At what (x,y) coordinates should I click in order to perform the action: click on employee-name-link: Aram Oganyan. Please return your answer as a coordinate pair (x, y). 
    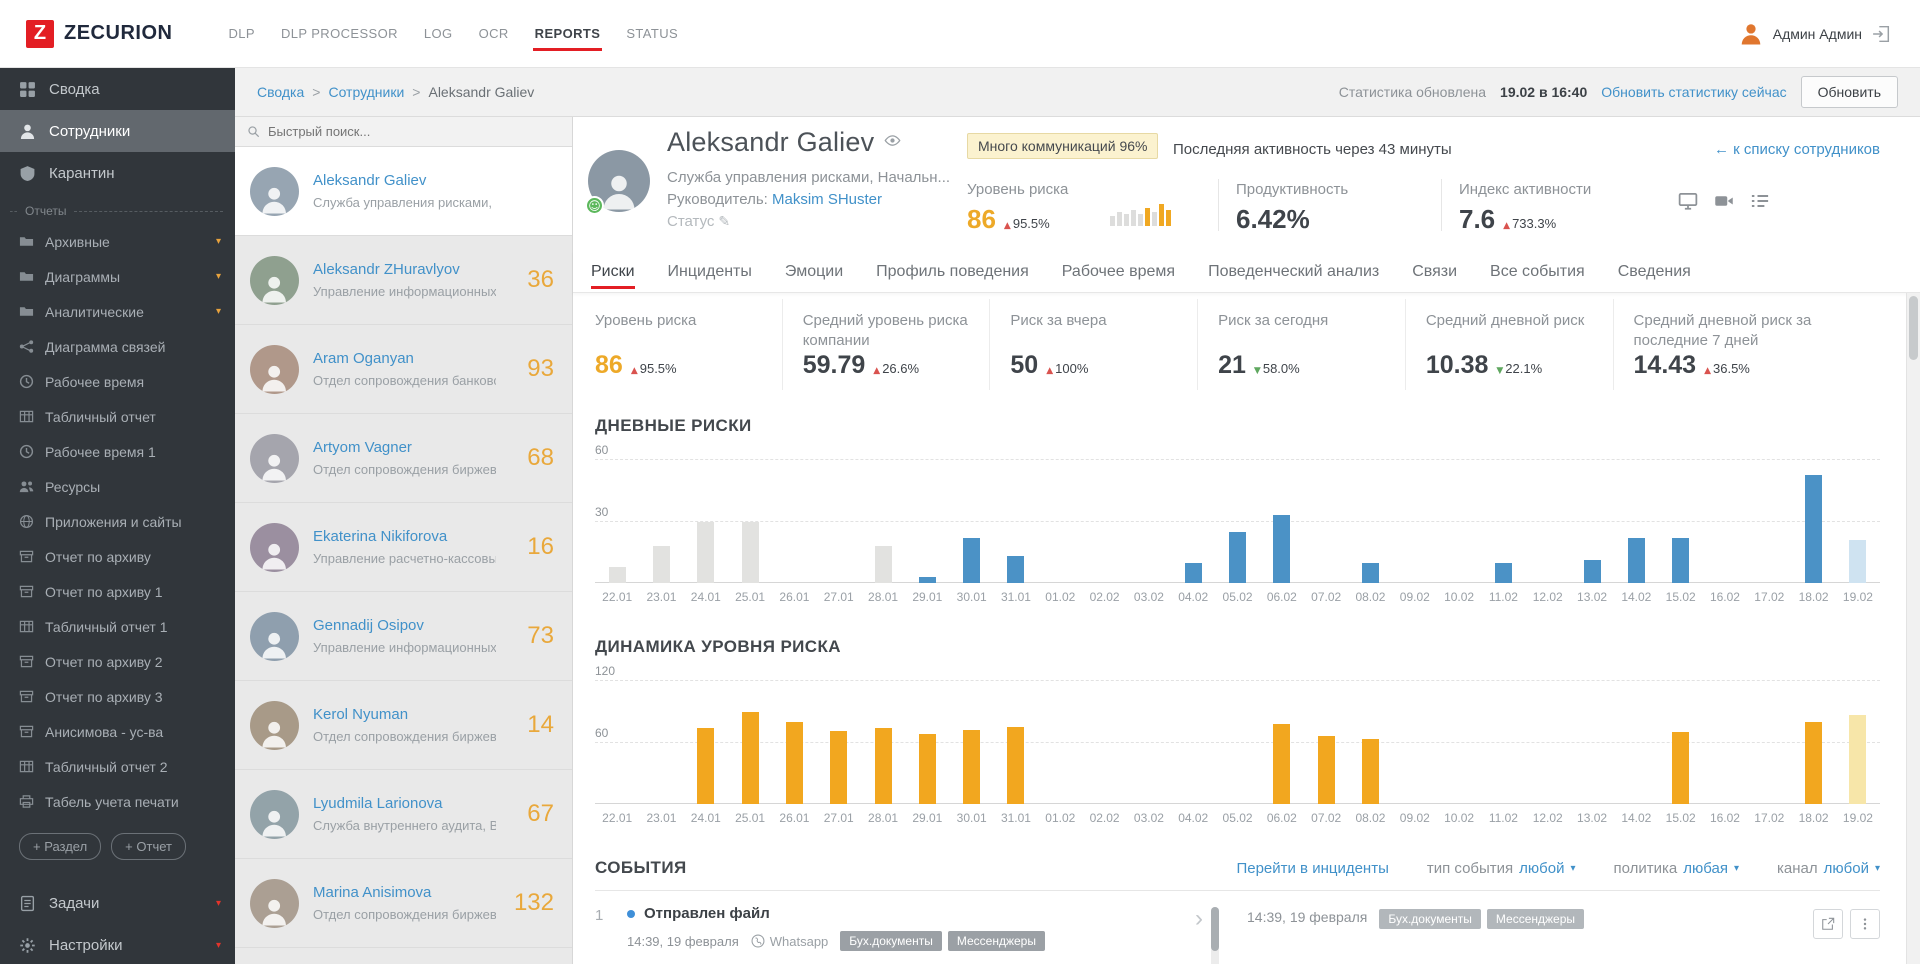
    Looking at the image, I should click on (404, 358).